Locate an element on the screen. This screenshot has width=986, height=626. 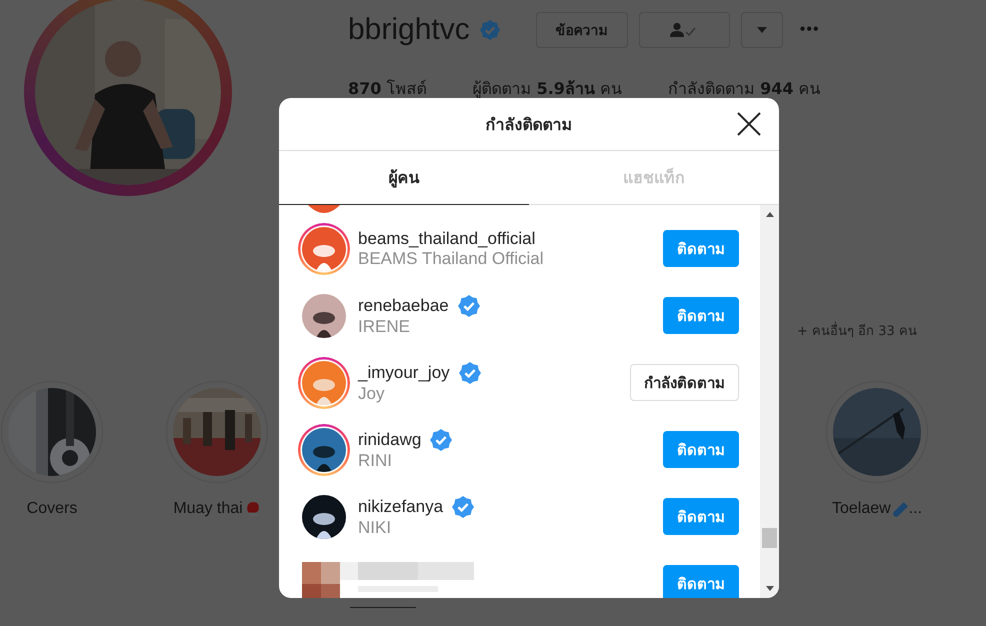
message-button: ข้อความ is located at coordinates (582, 30).